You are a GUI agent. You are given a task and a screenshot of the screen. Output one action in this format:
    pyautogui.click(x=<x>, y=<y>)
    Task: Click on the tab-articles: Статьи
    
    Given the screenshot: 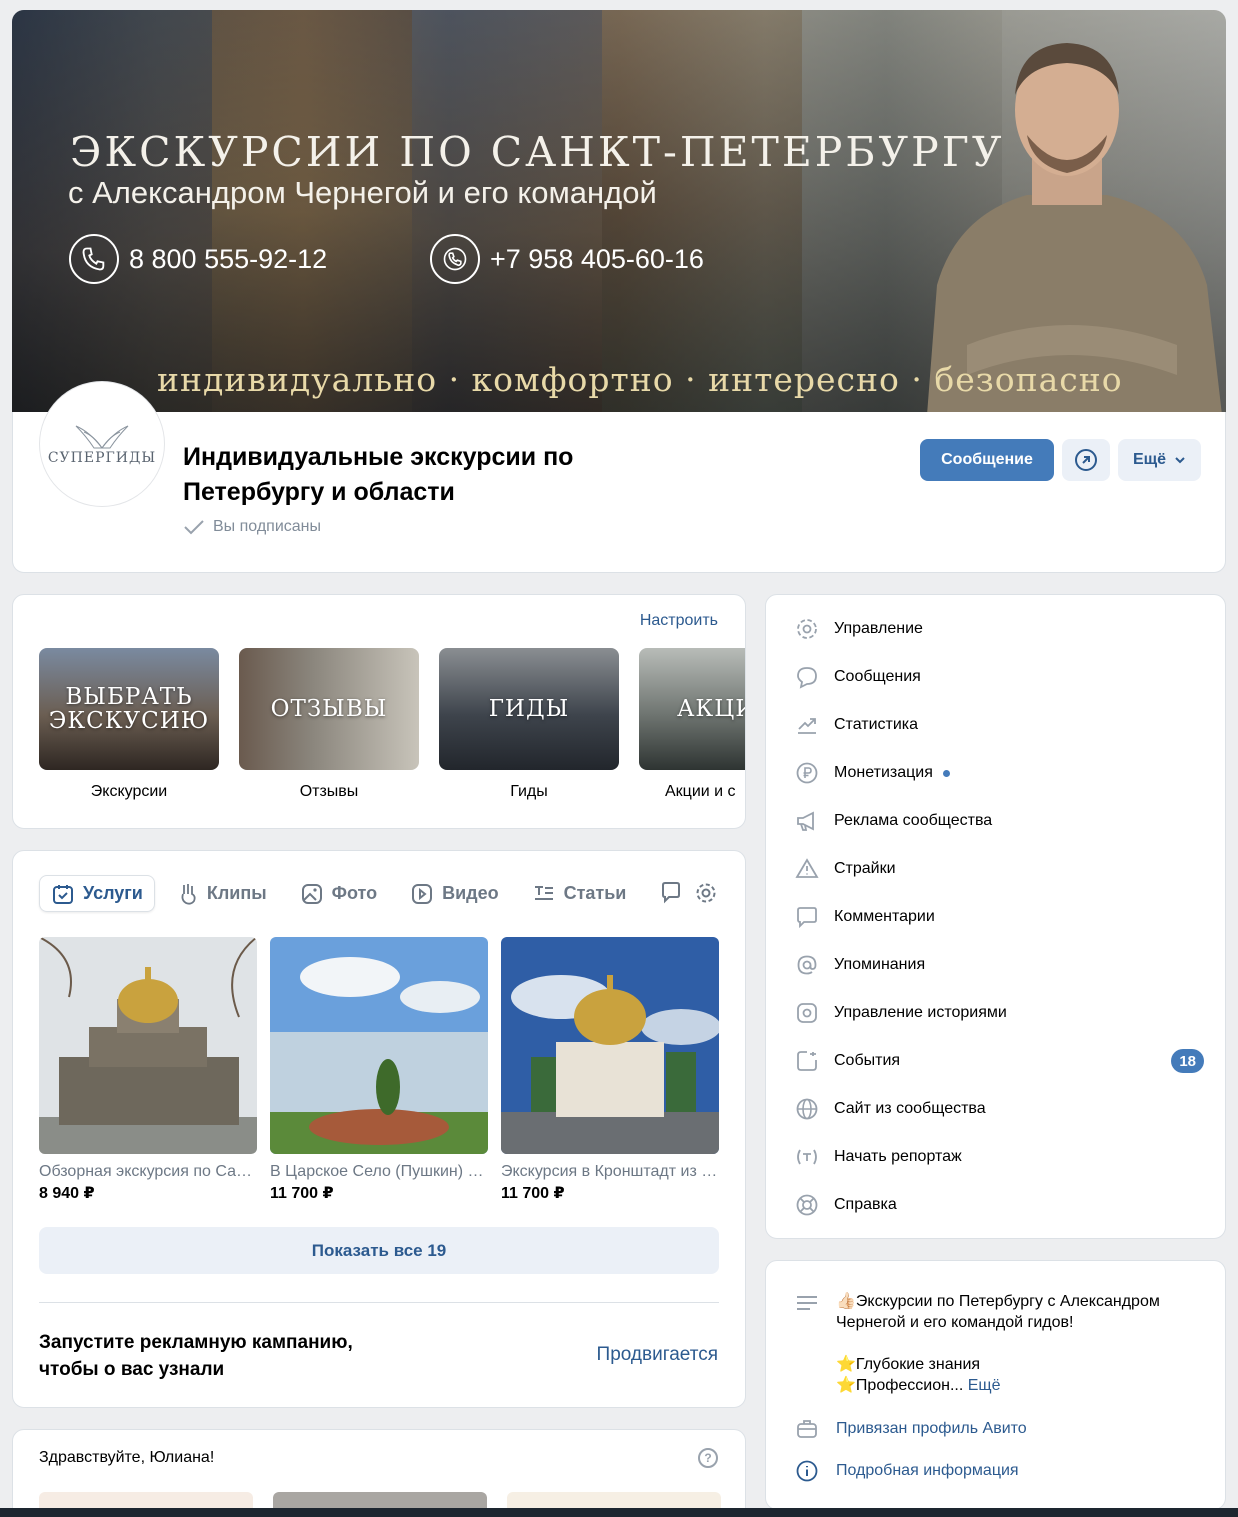 What is the action you would take?
    pyautogui.click(x=579, y=893)
    